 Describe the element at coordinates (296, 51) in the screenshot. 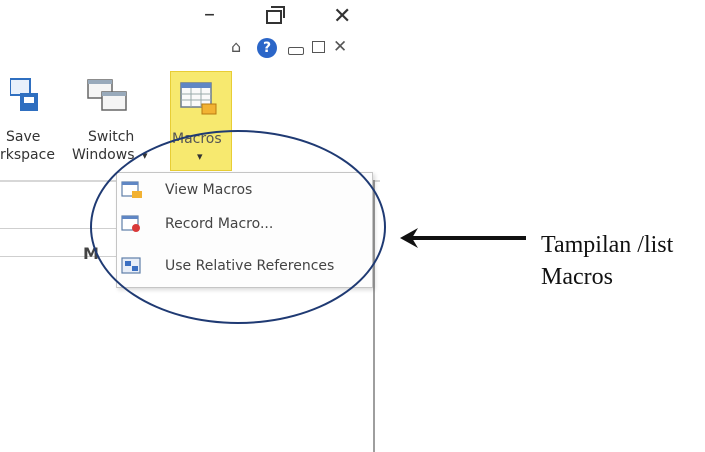

I see `workbook-minimize-icon` at that location.